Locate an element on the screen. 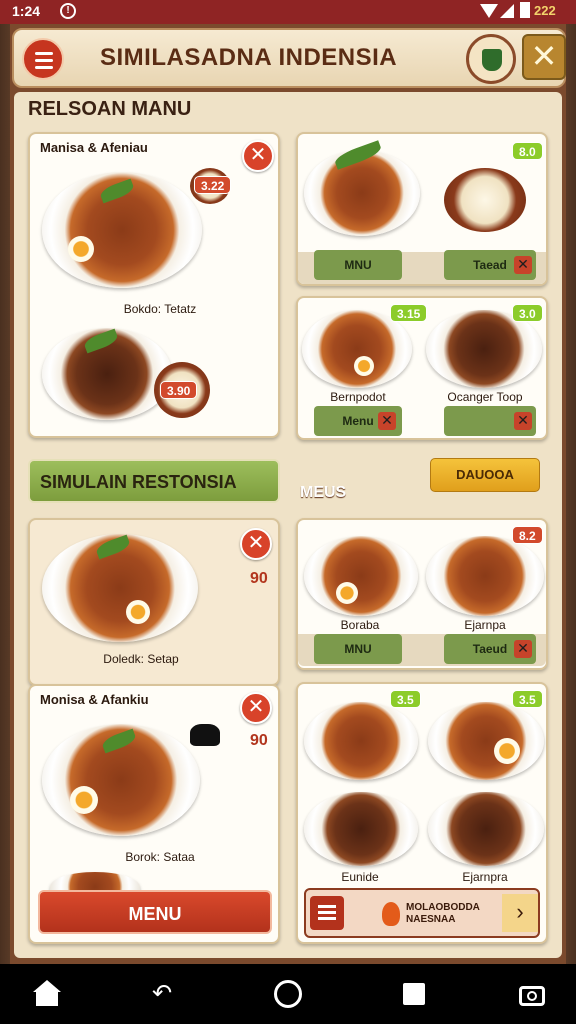 This screenshot has height=1024, width=576. dish-caption: Bokdo: Tetatz is located at coordinates (160, 309).